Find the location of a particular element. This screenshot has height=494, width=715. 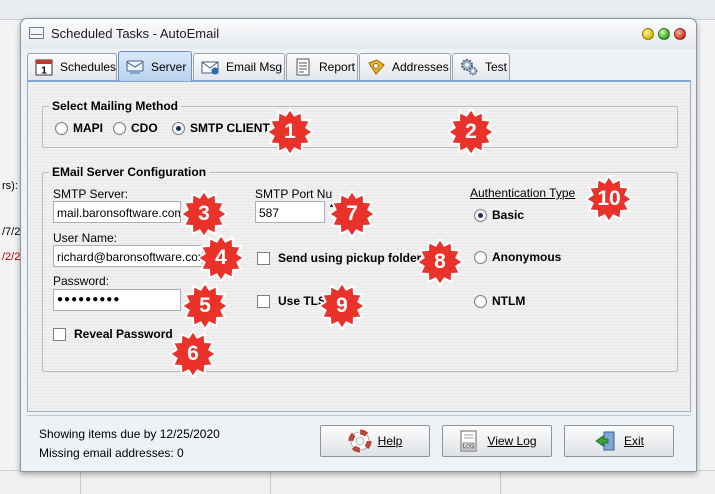

smtp-port-input: 587 is located at coordinates (290, 212).